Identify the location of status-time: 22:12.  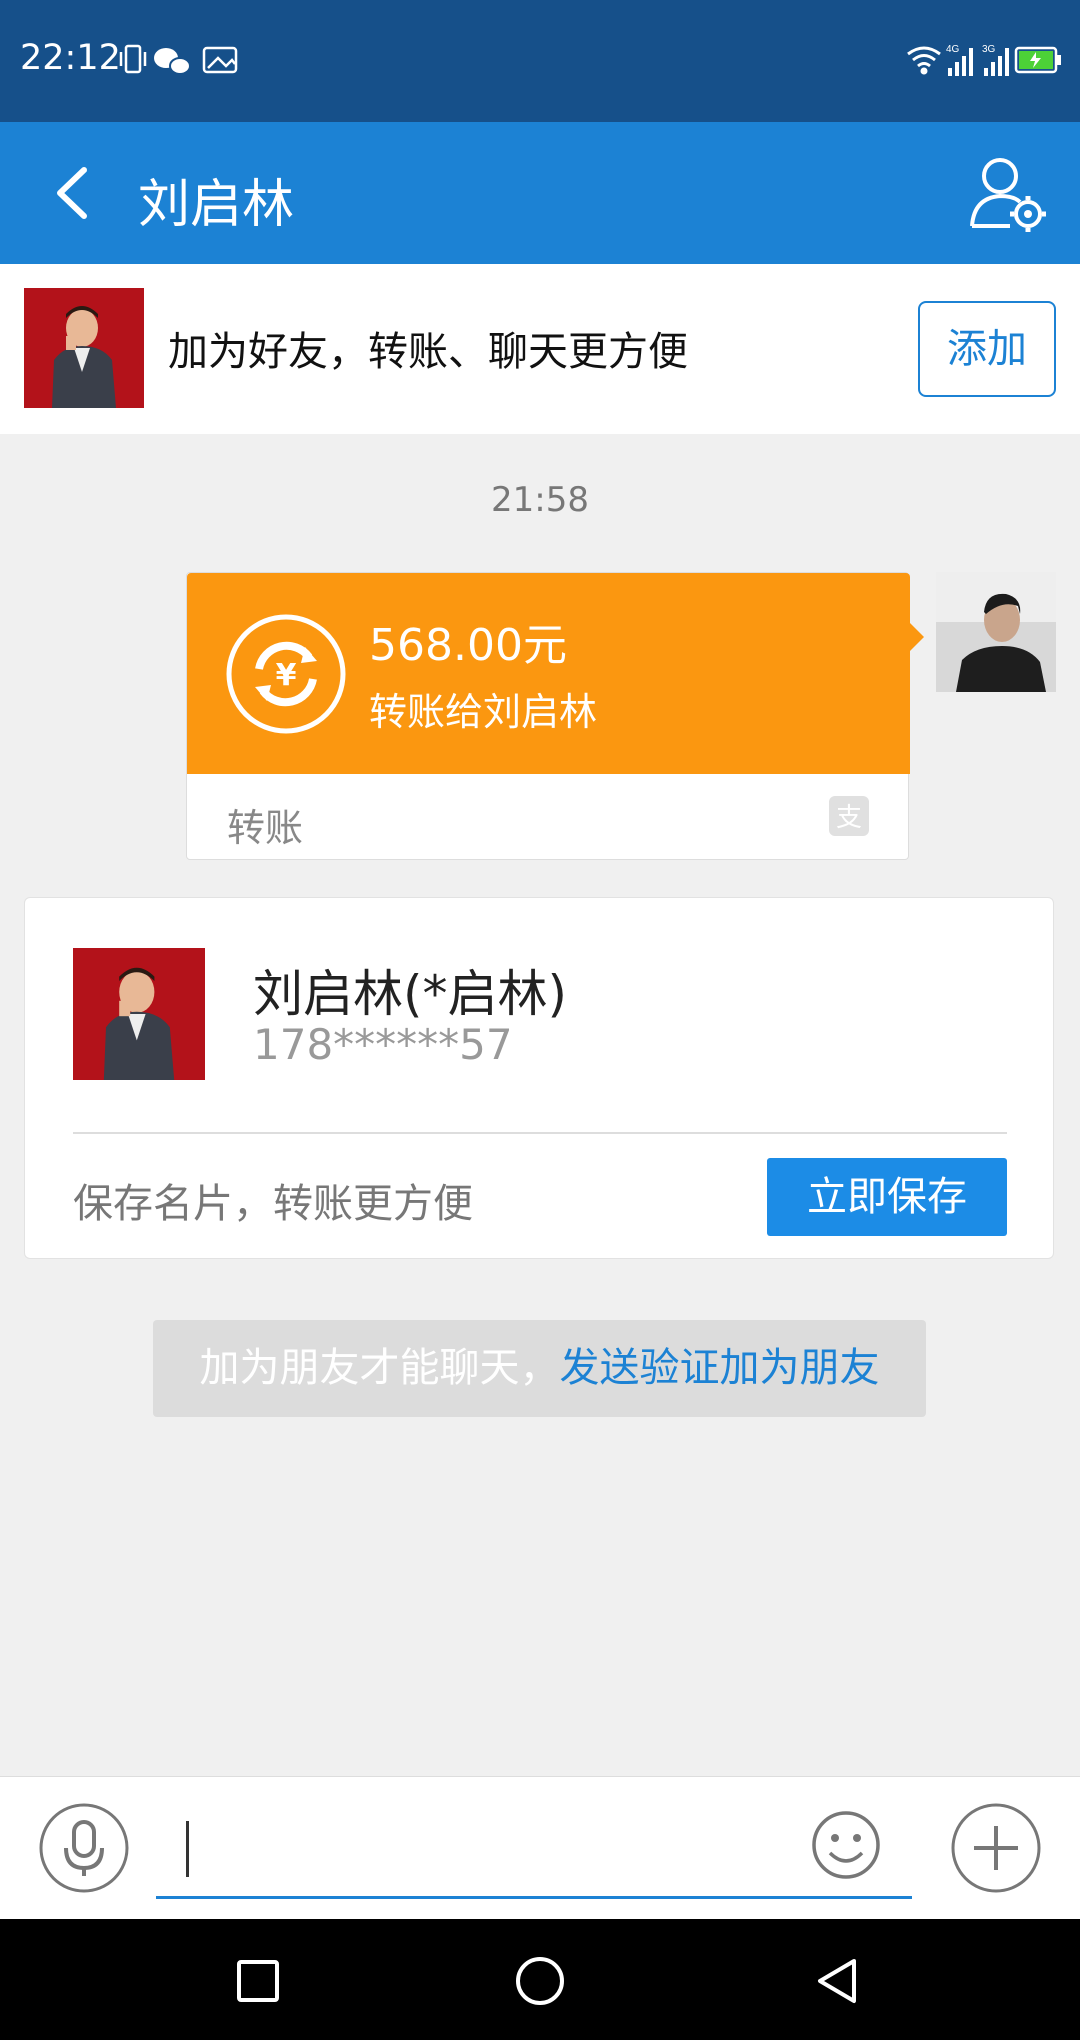
(70, 58).